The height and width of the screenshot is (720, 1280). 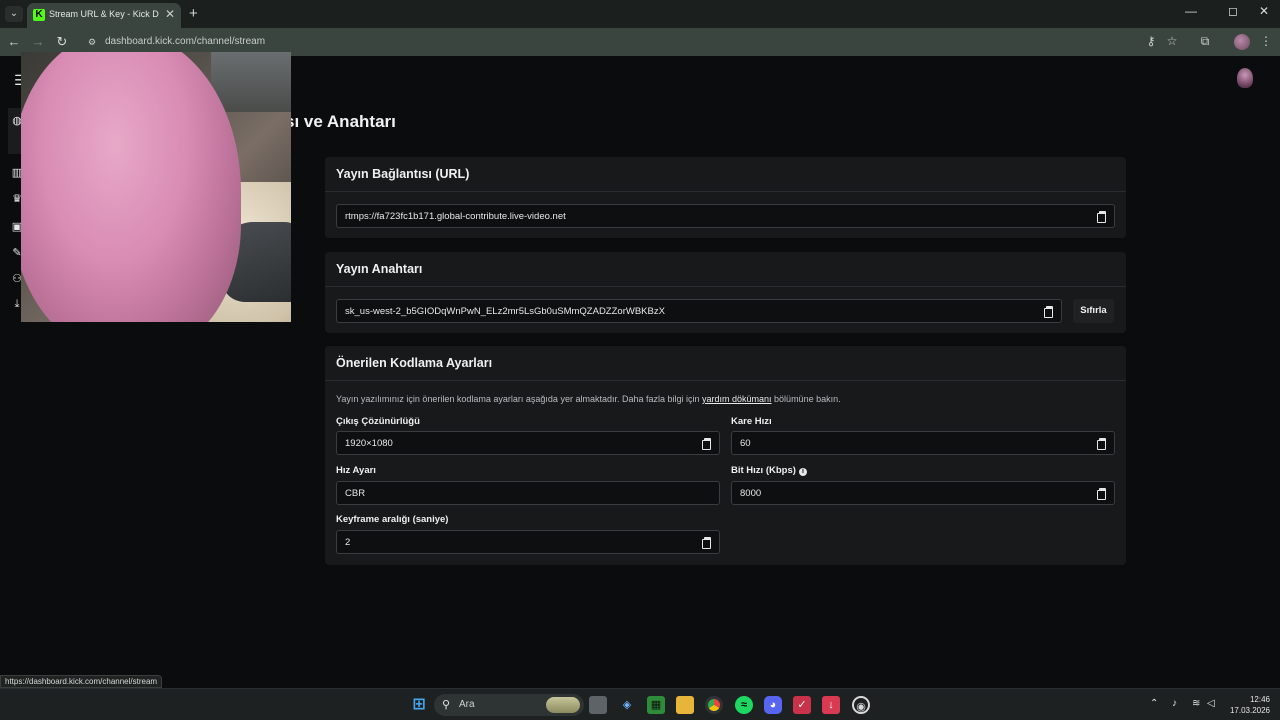 I want to click on spotify-icon: ≈, so click(x=744, y=705).